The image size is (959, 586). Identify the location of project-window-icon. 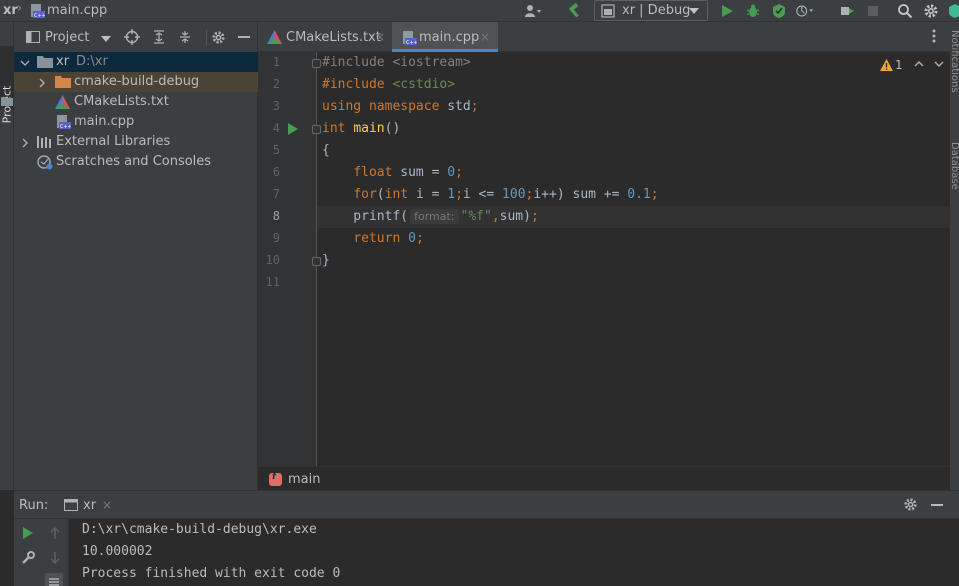
(33, 39).